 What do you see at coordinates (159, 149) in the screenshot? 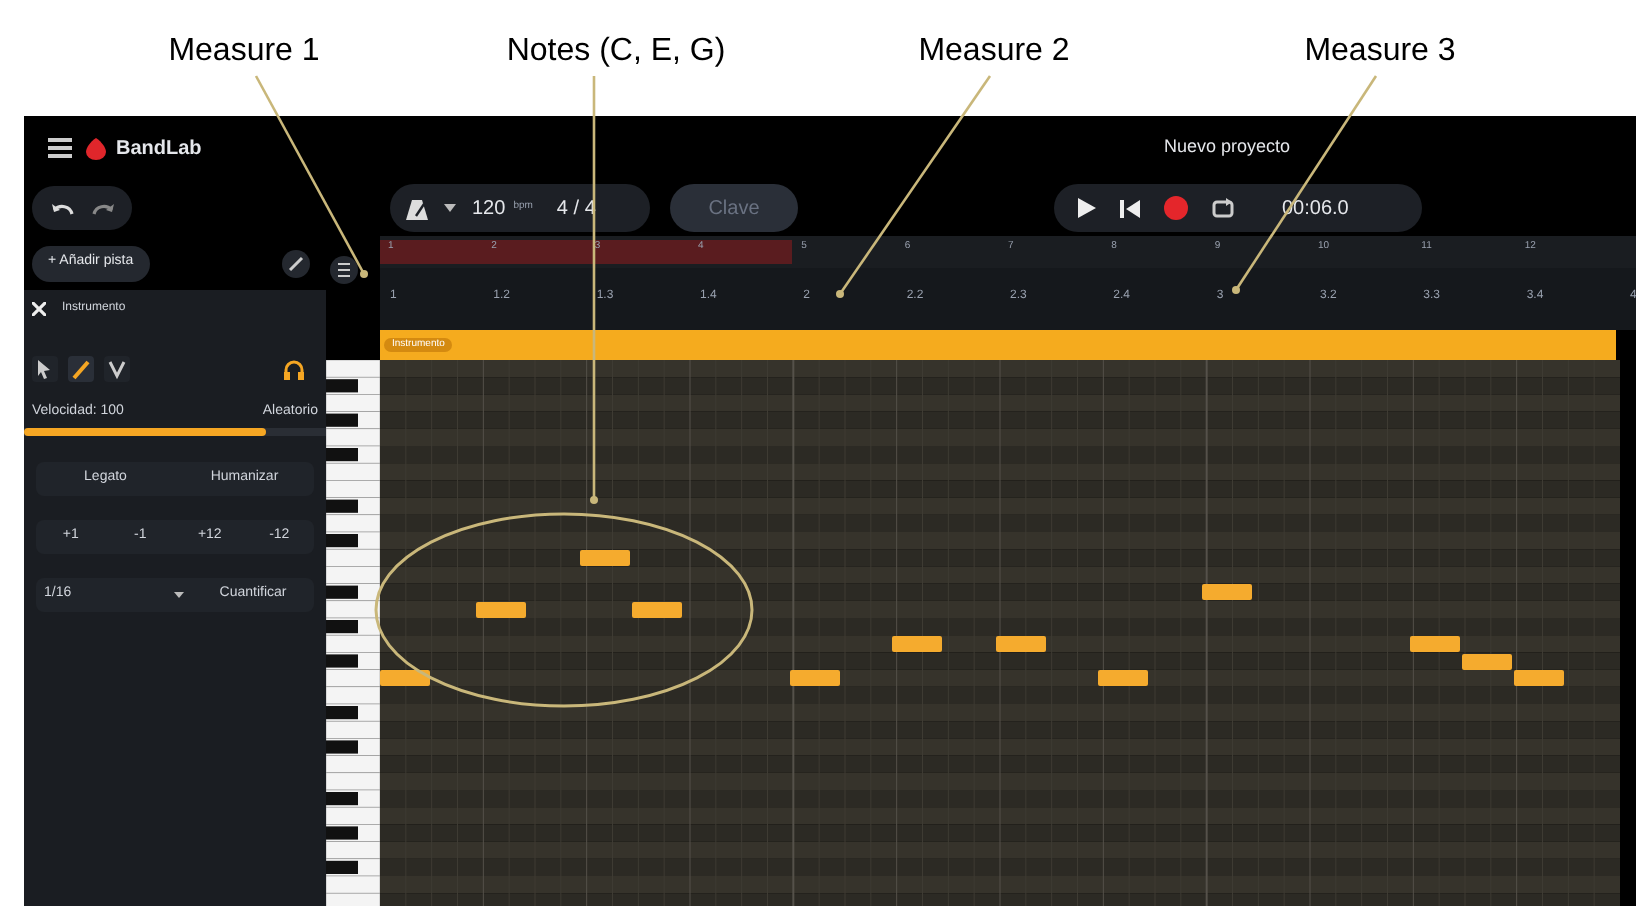
I see `app-logo-text: BandLab` at bounding box center [159, 149].